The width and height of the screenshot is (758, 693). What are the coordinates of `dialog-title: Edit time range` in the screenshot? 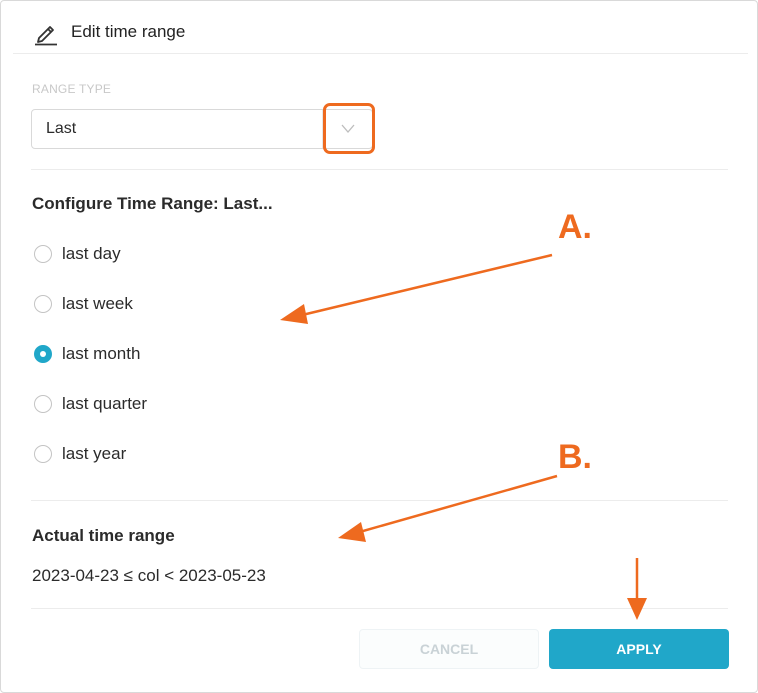 It's located at (128, 31).